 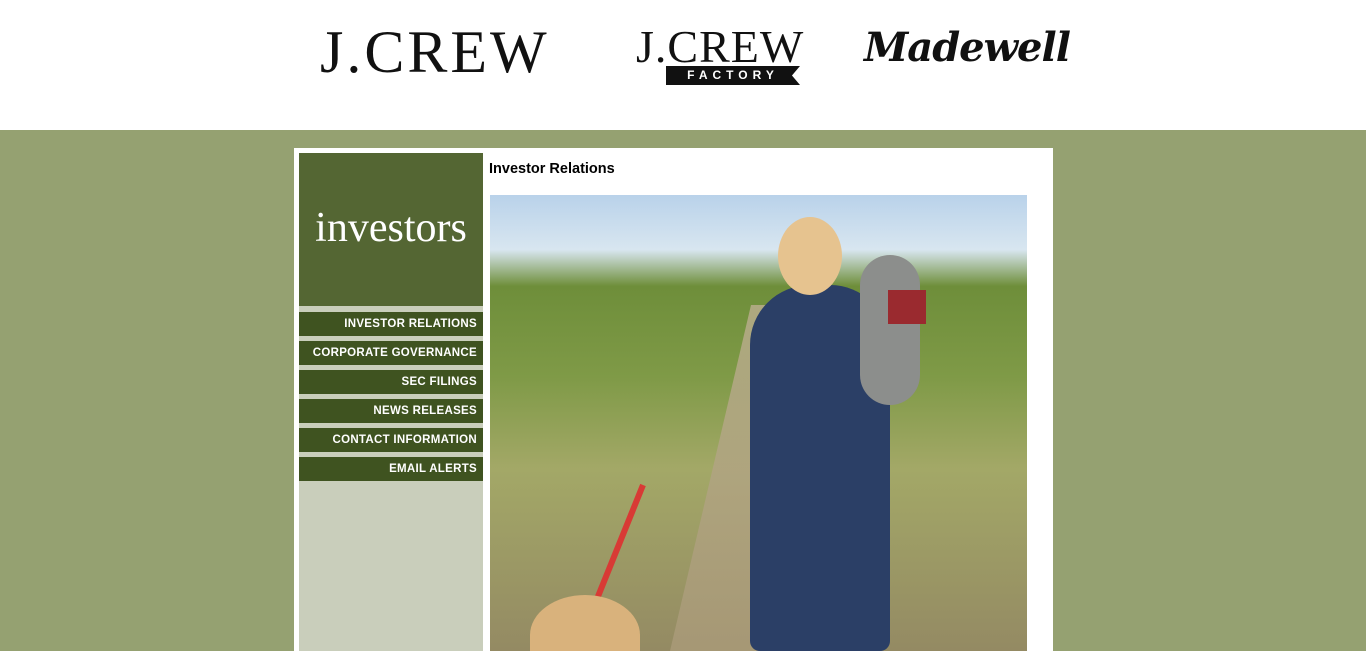 What do you see at coordinates (552, 169) in the screenshot?
I see `page-title: Investor Relations` at bounding box center [552, 169].